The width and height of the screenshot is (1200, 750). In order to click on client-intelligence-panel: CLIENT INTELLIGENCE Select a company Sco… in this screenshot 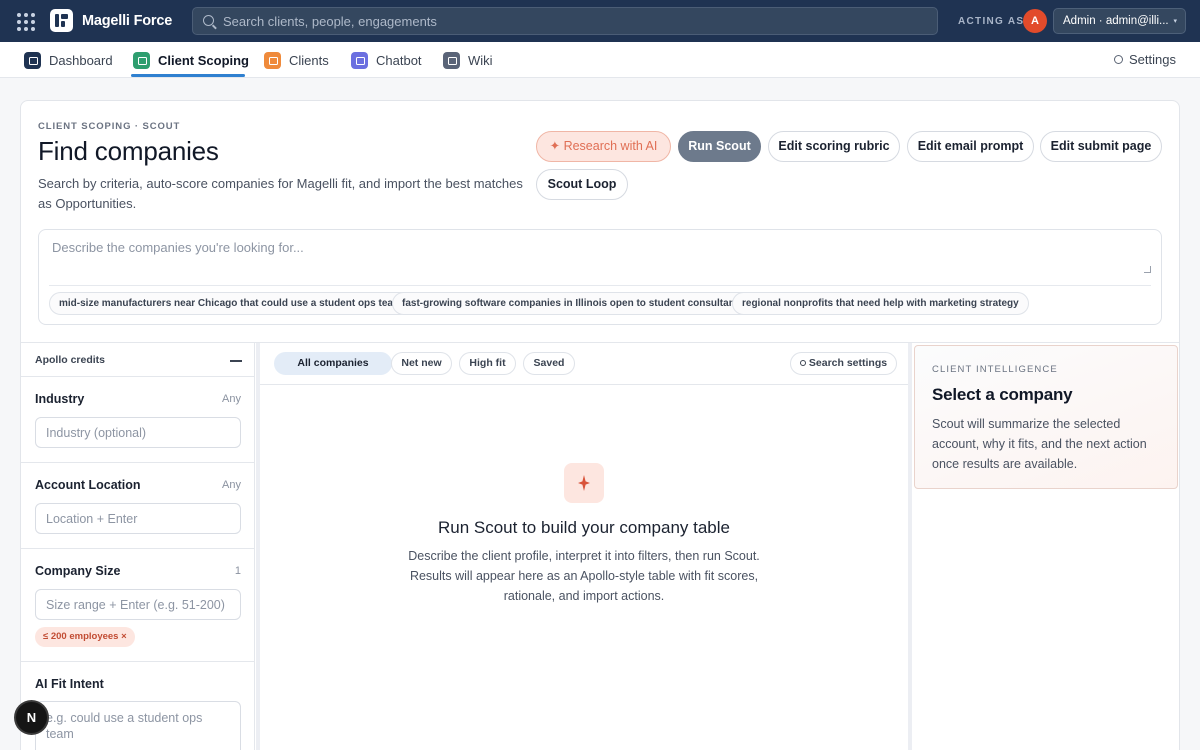, I will do `click(1045, 546)`.